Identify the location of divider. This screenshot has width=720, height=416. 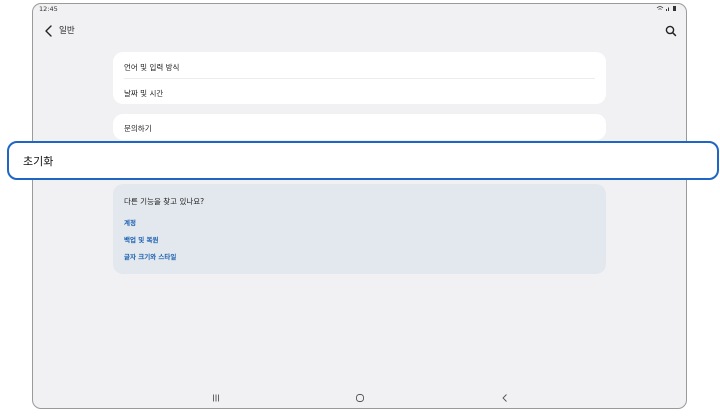
(359, 78).